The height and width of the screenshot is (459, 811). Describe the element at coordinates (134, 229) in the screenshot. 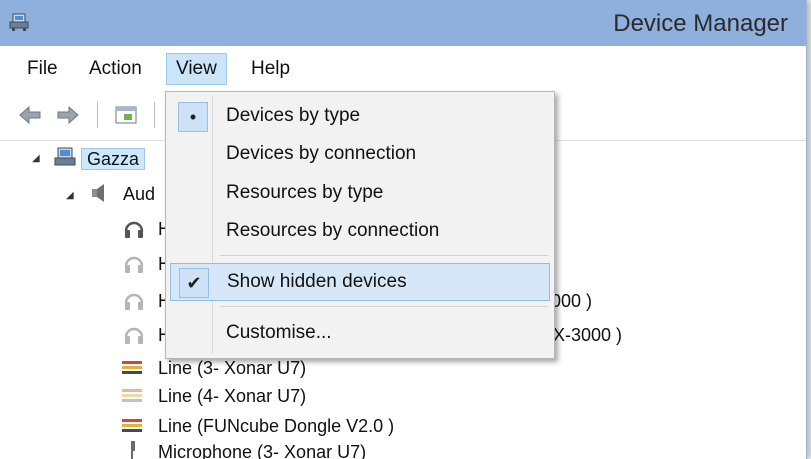

I see `headphones-icon` at that location.